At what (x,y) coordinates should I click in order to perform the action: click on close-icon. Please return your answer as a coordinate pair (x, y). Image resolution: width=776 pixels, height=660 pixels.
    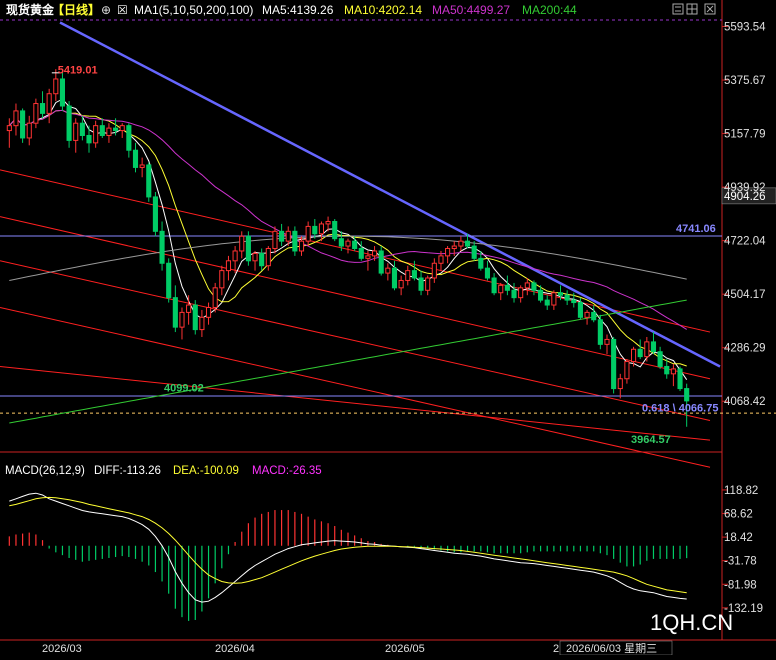
    Looking at the image, I should click on (710, 9).